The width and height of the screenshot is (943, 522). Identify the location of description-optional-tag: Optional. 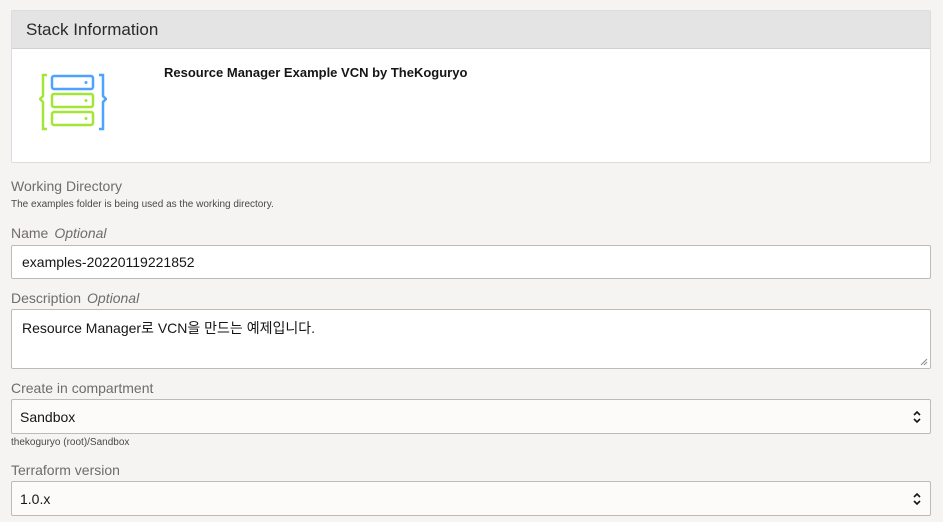
(113, 298).